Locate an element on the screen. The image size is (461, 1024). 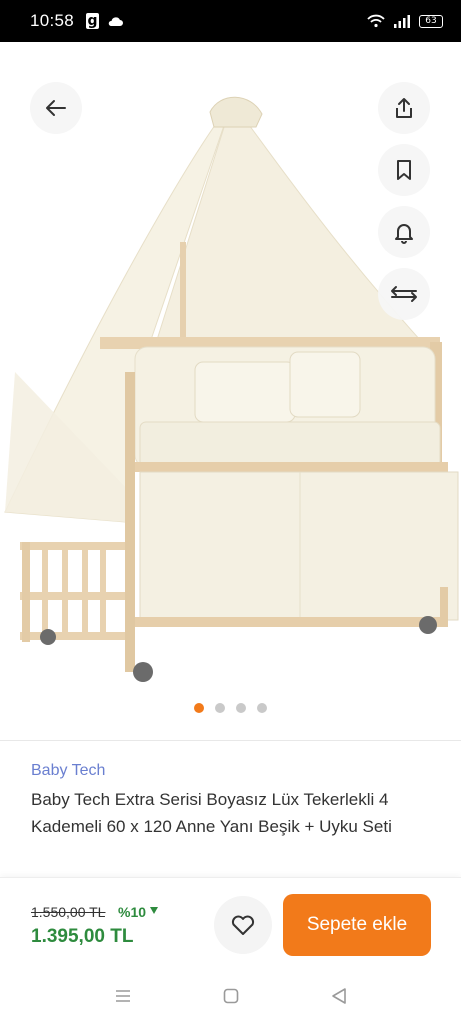
bookmark-icon is located at coordinates (404, 170).